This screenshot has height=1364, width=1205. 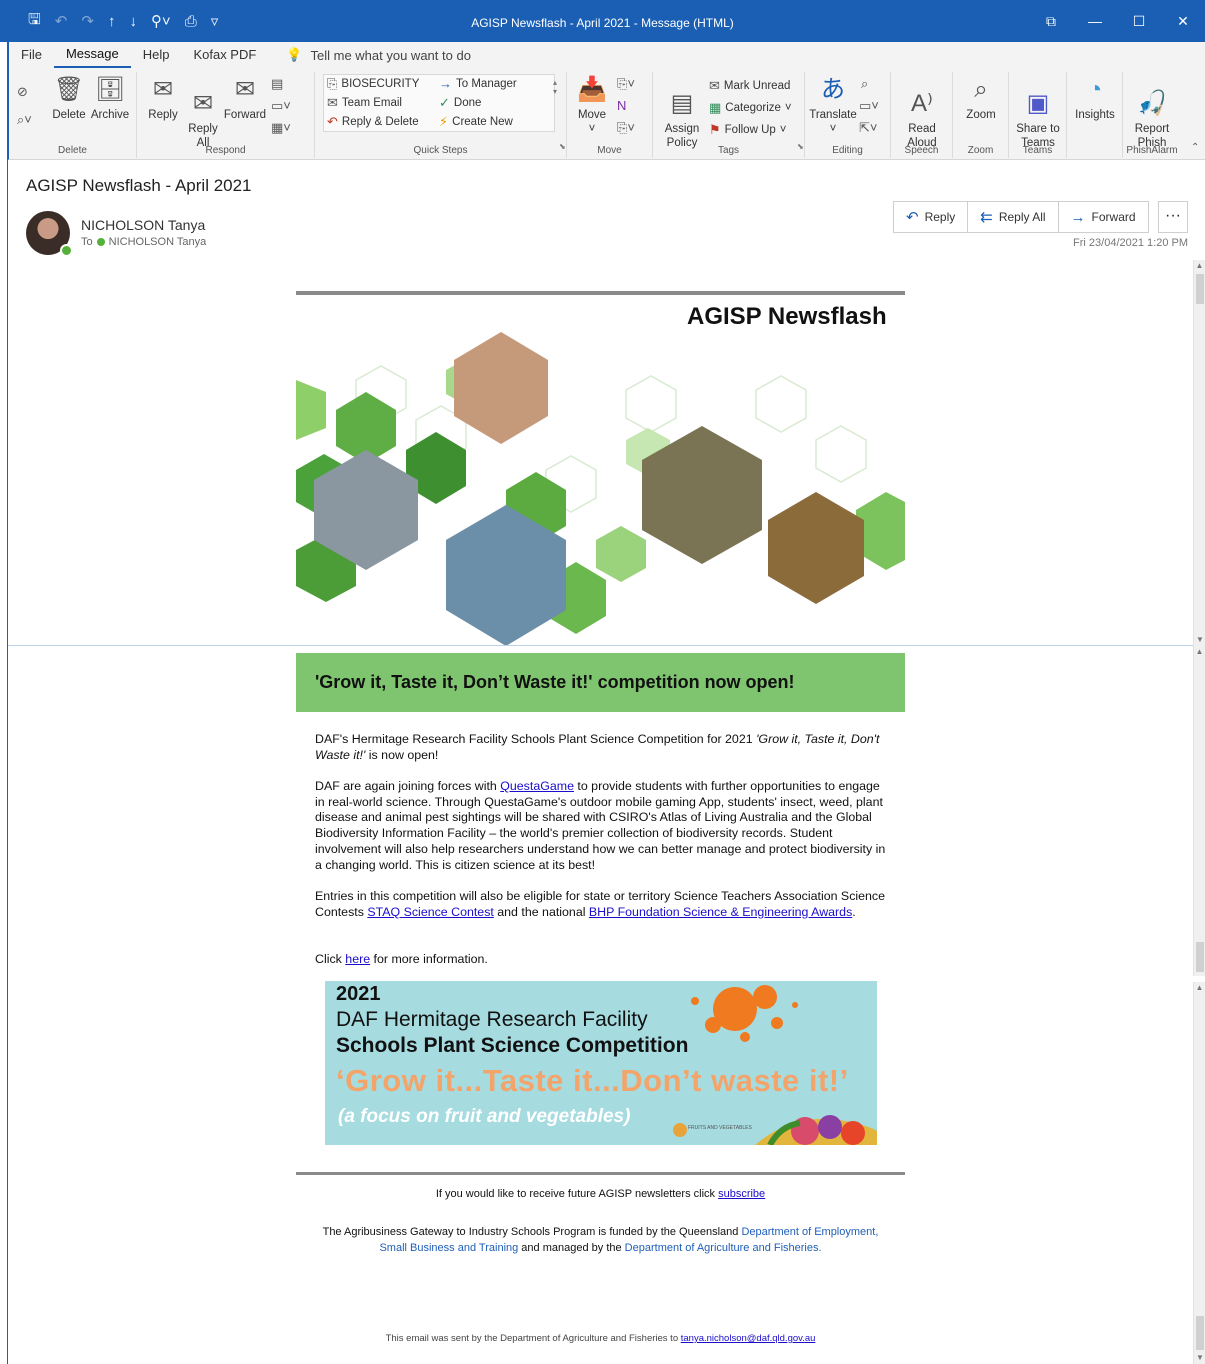 What do you see at coordinates (748, 1338) in the screenshot?
I see `email-link: tanya.nicholson@daf.qld.gov.au` at bounding box center [748, 1338].